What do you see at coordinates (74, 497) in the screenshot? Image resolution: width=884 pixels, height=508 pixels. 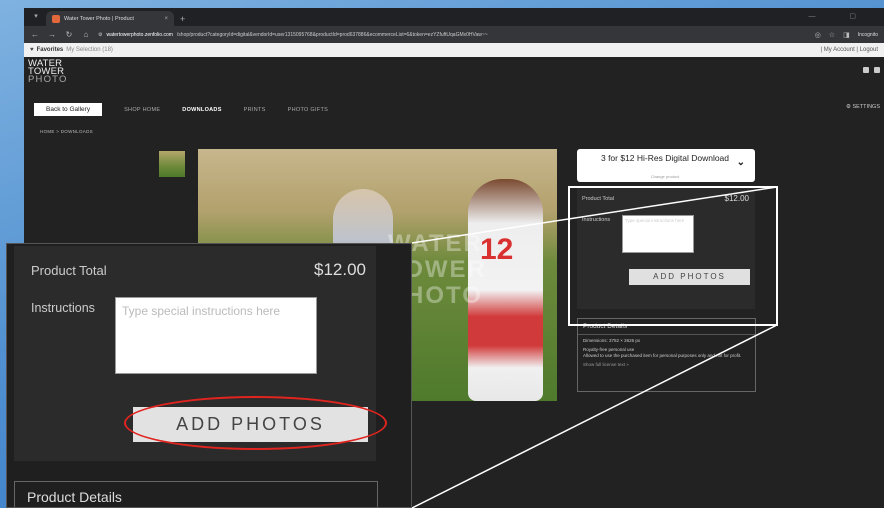 I see `zoom-product-details-title: Product Details` at bounding box center [74, 497].